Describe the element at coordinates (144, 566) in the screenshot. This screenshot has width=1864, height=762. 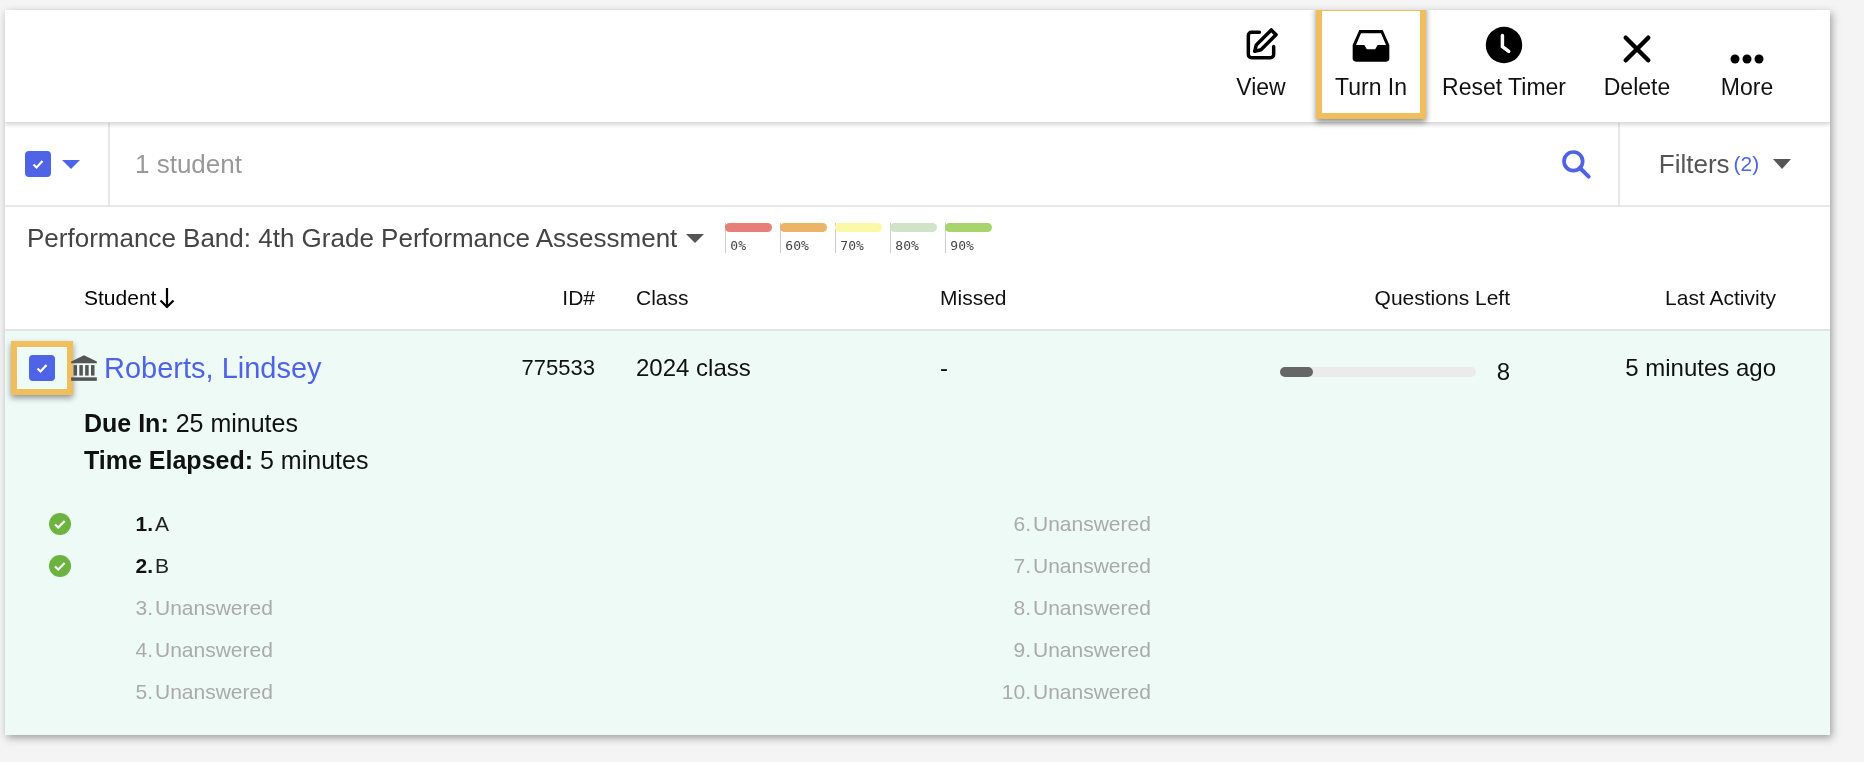
I see `question-number: 2.` at that location.